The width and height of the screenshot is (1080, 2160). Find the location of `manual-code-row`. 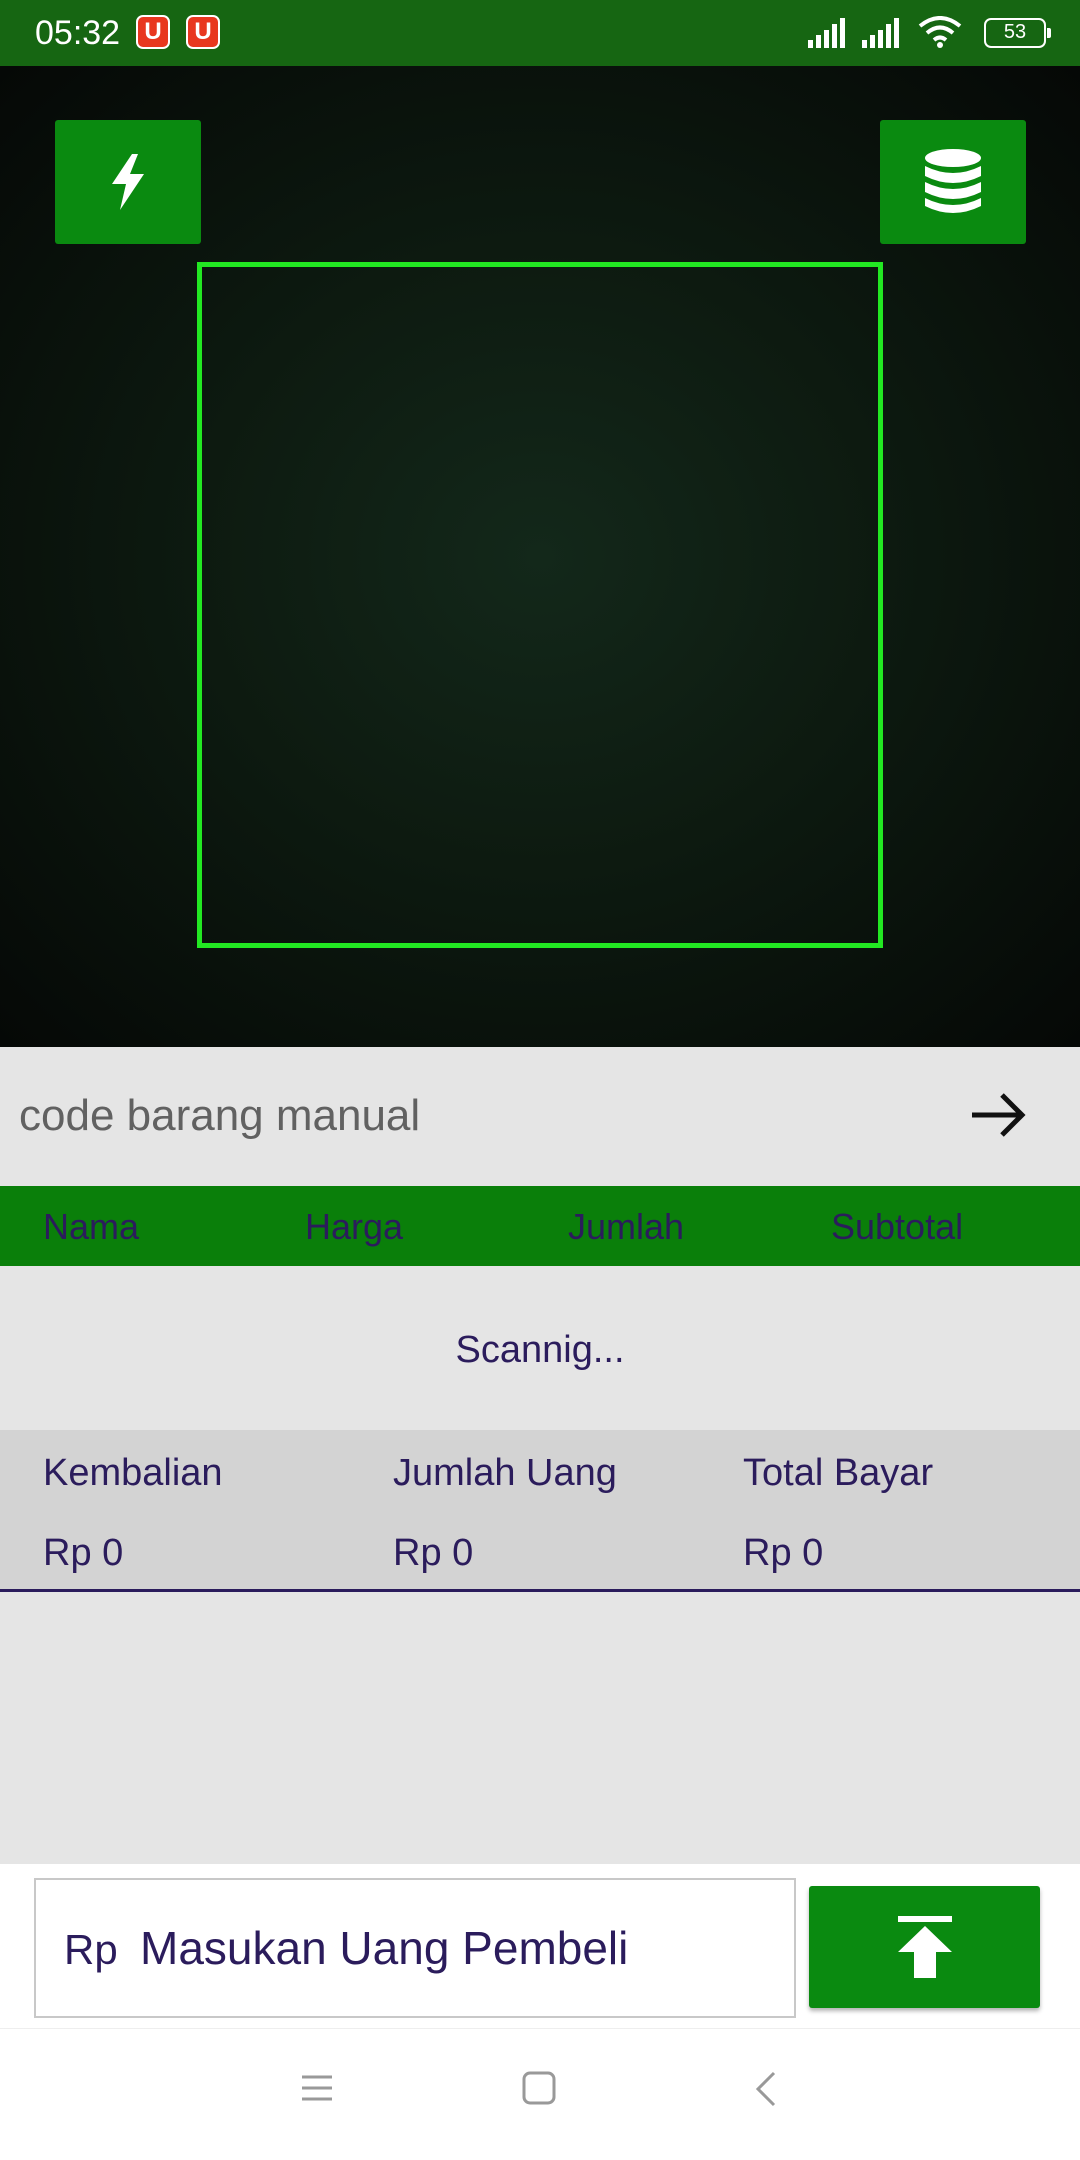

manual-code-row is located at coordinates (540, 1116).